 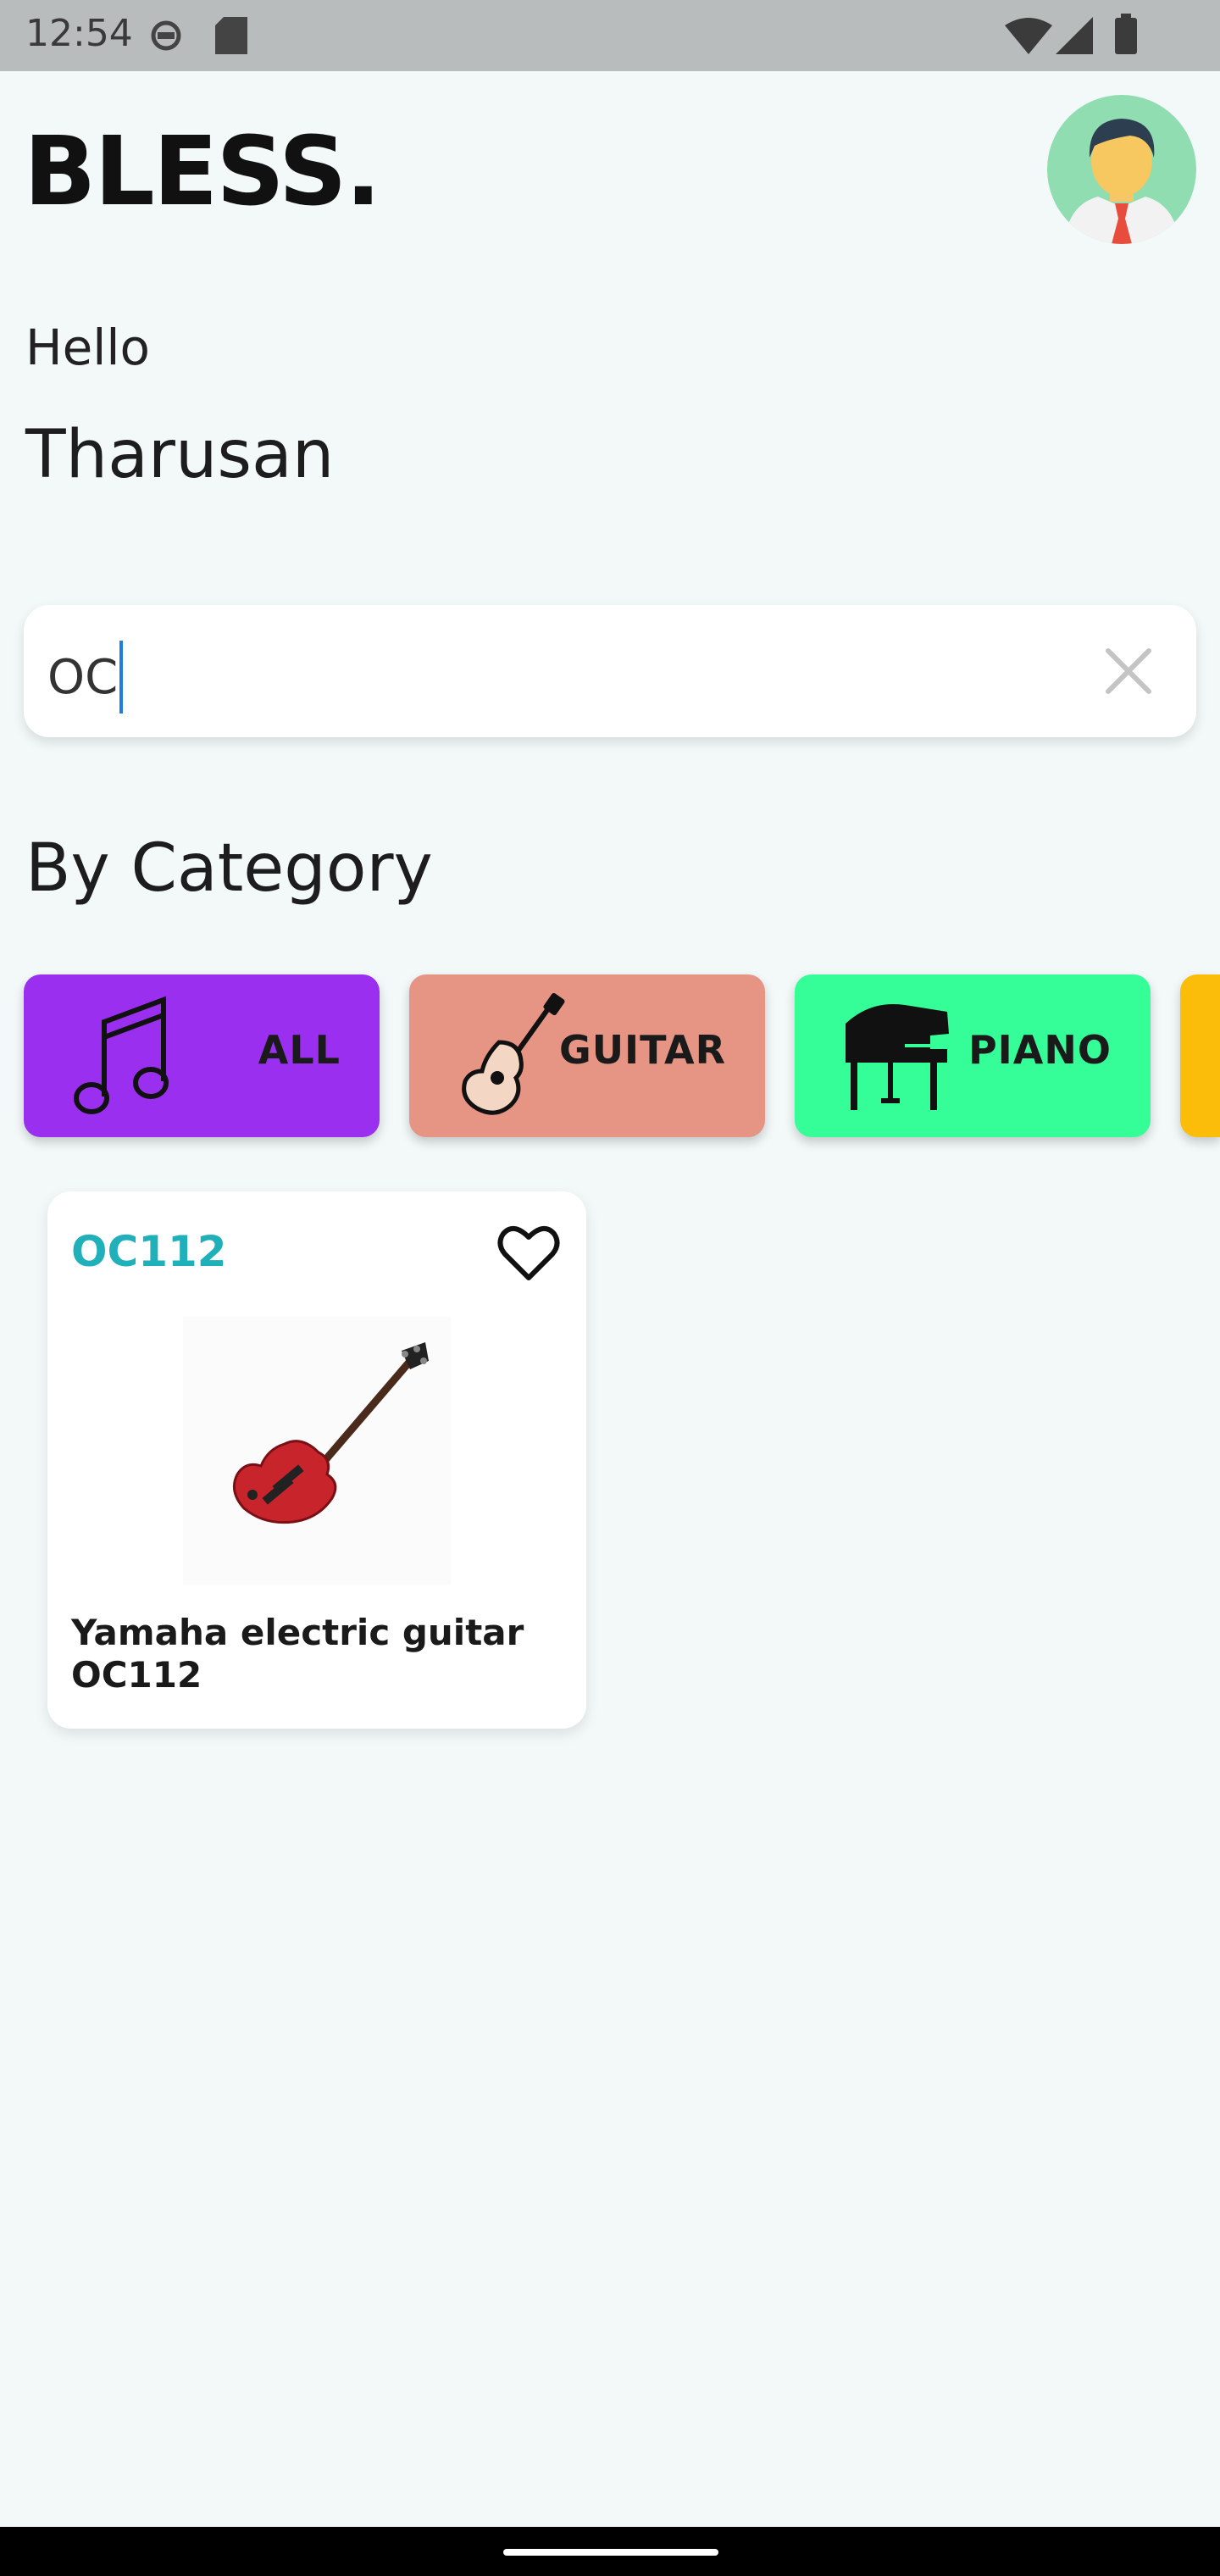 I want to click on search-value-container: OC, so click(x=85, y=677).